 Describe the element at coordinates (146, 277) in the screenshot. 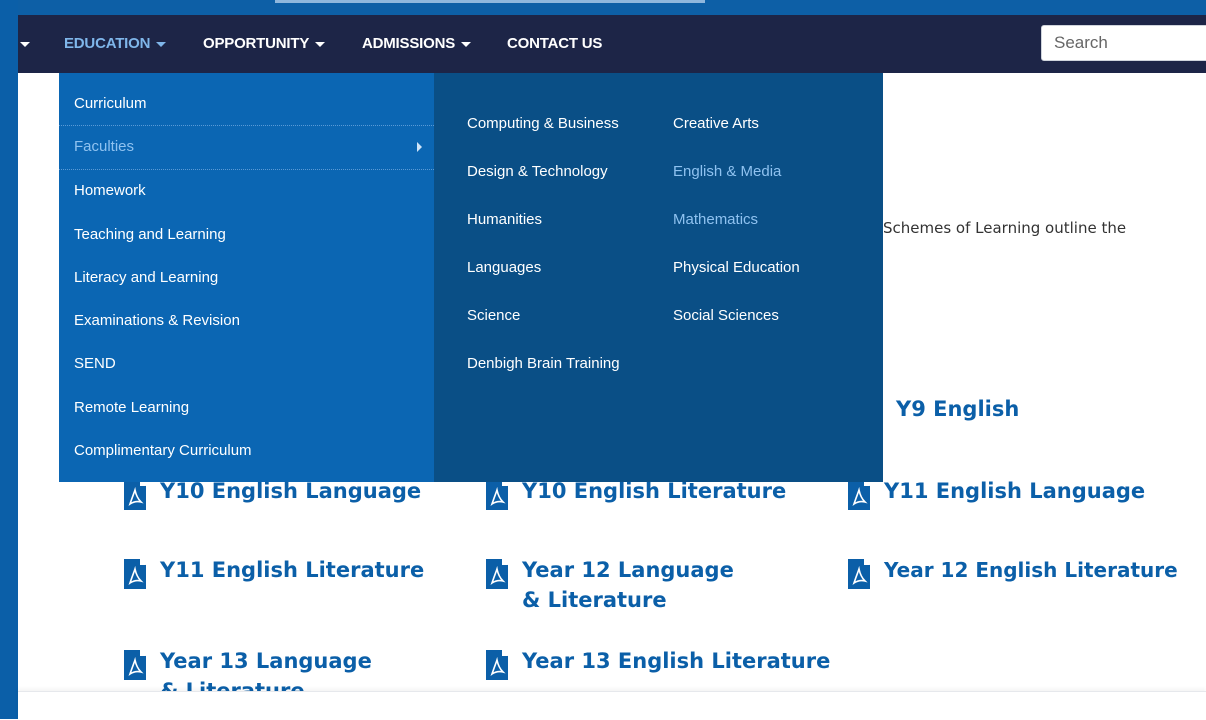

I see `dropdown-item-label: Literacy and Learning` at that location.